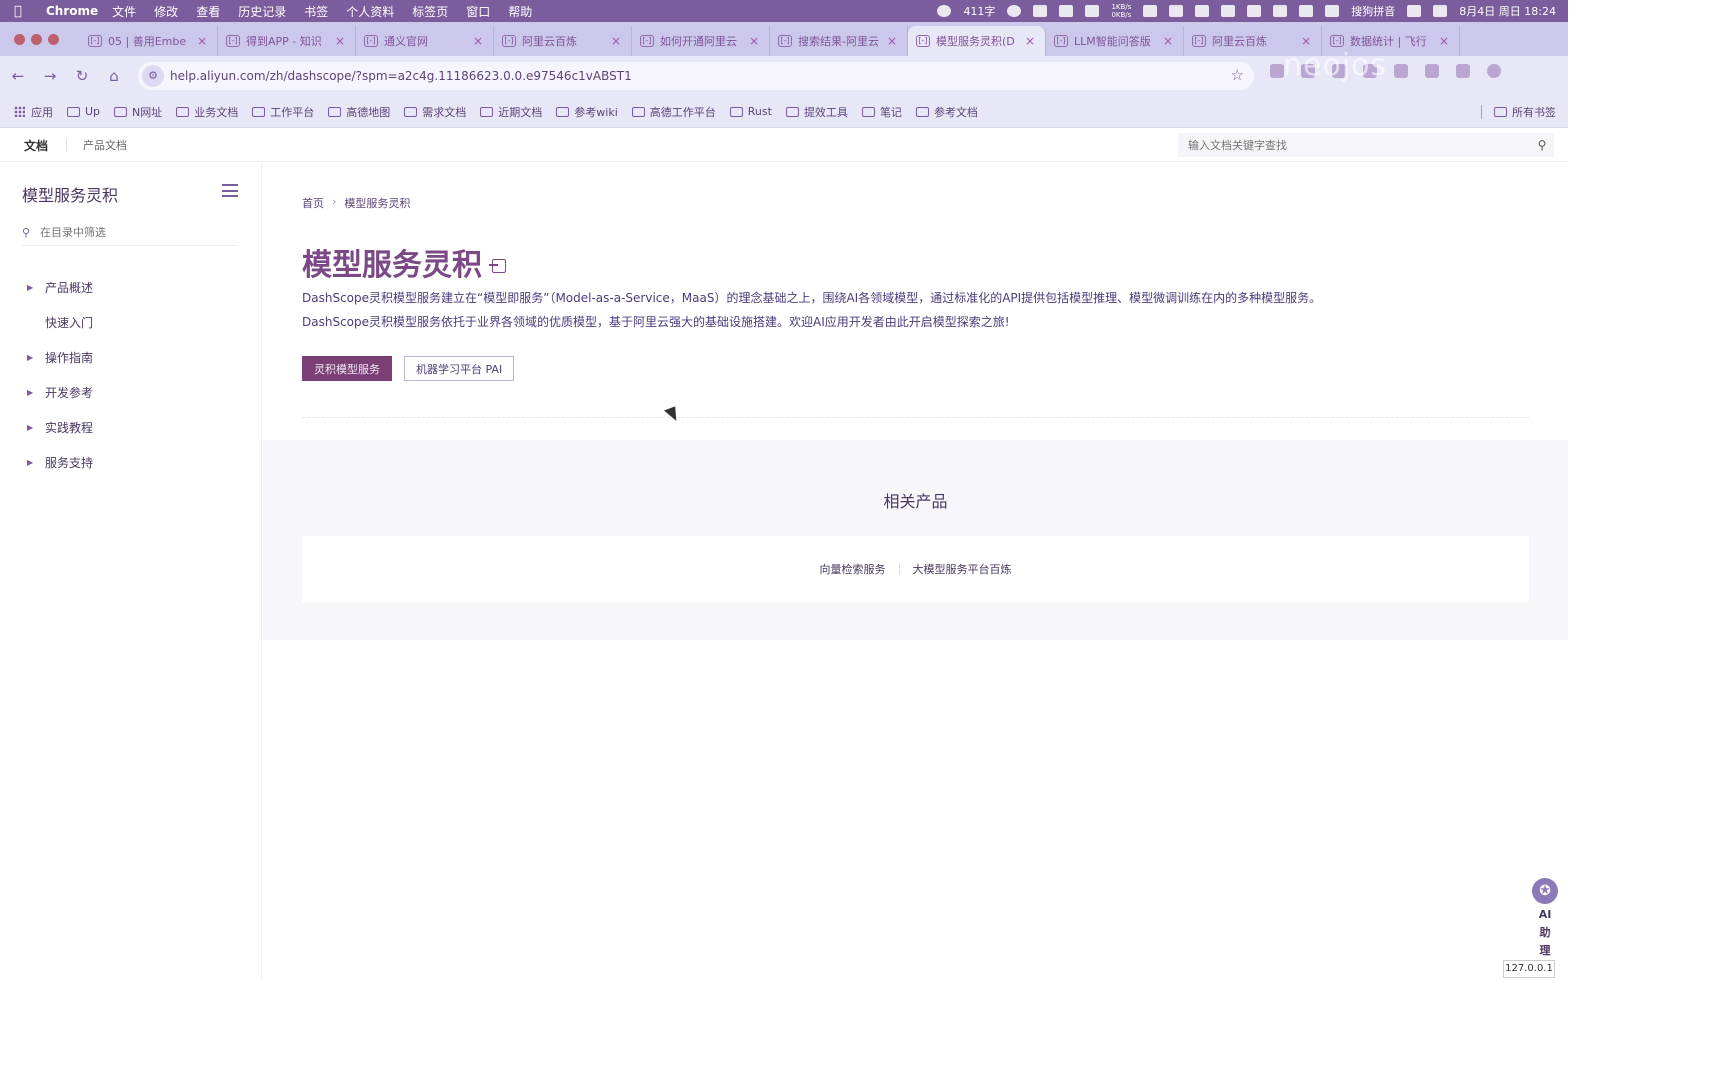 This screenshot has width=1728, height=1080. What do you see at coordinates (130, 462) in the screenshot?
I see `sidebar-item: ▶ 服务支持` at bounding box center [130, 462].